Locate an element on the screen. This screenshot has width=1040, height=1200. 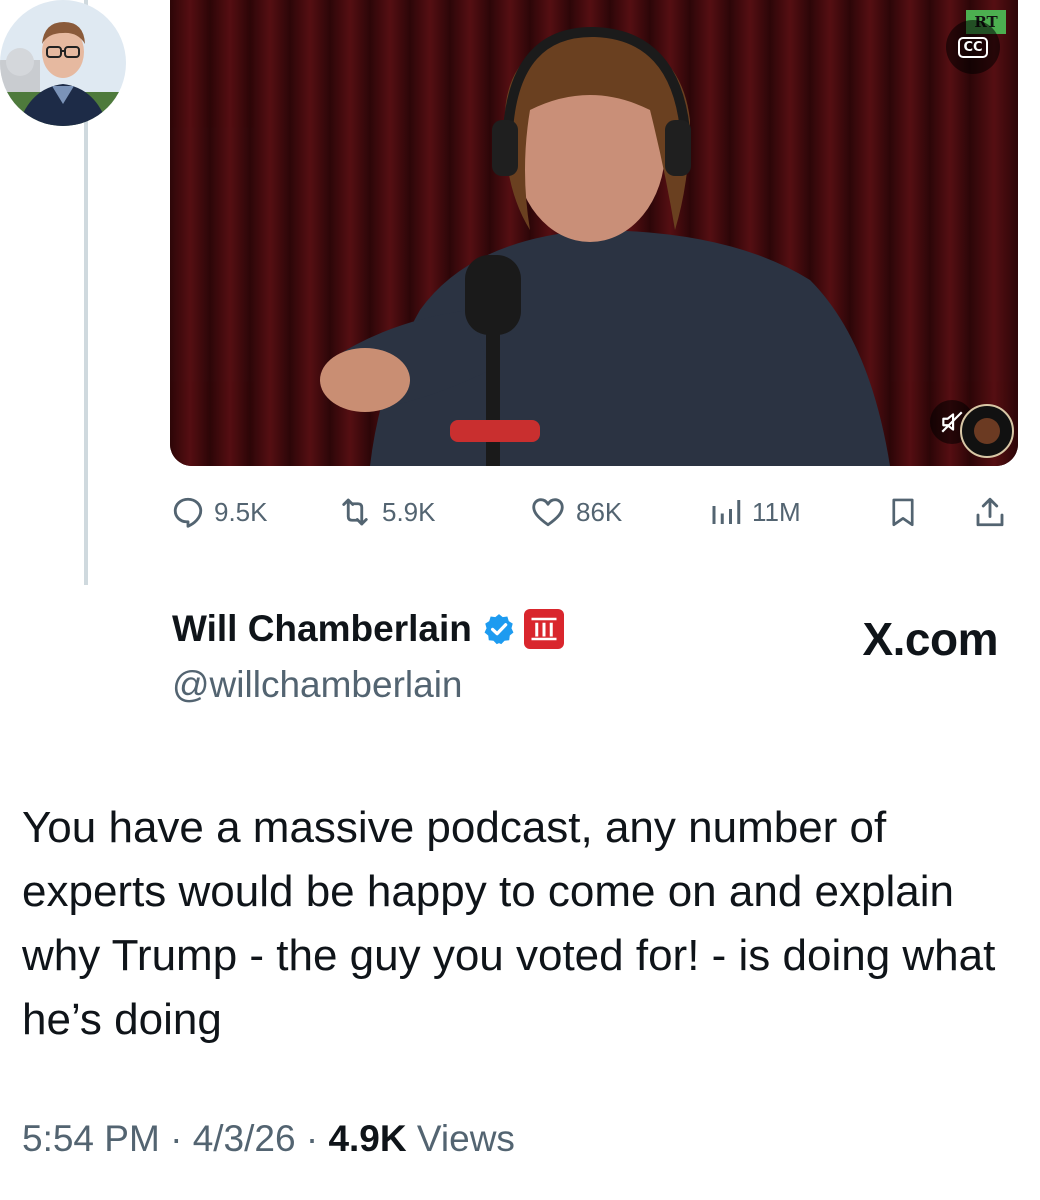
affiliation-badge-icon is located at coordinates (544, 629).